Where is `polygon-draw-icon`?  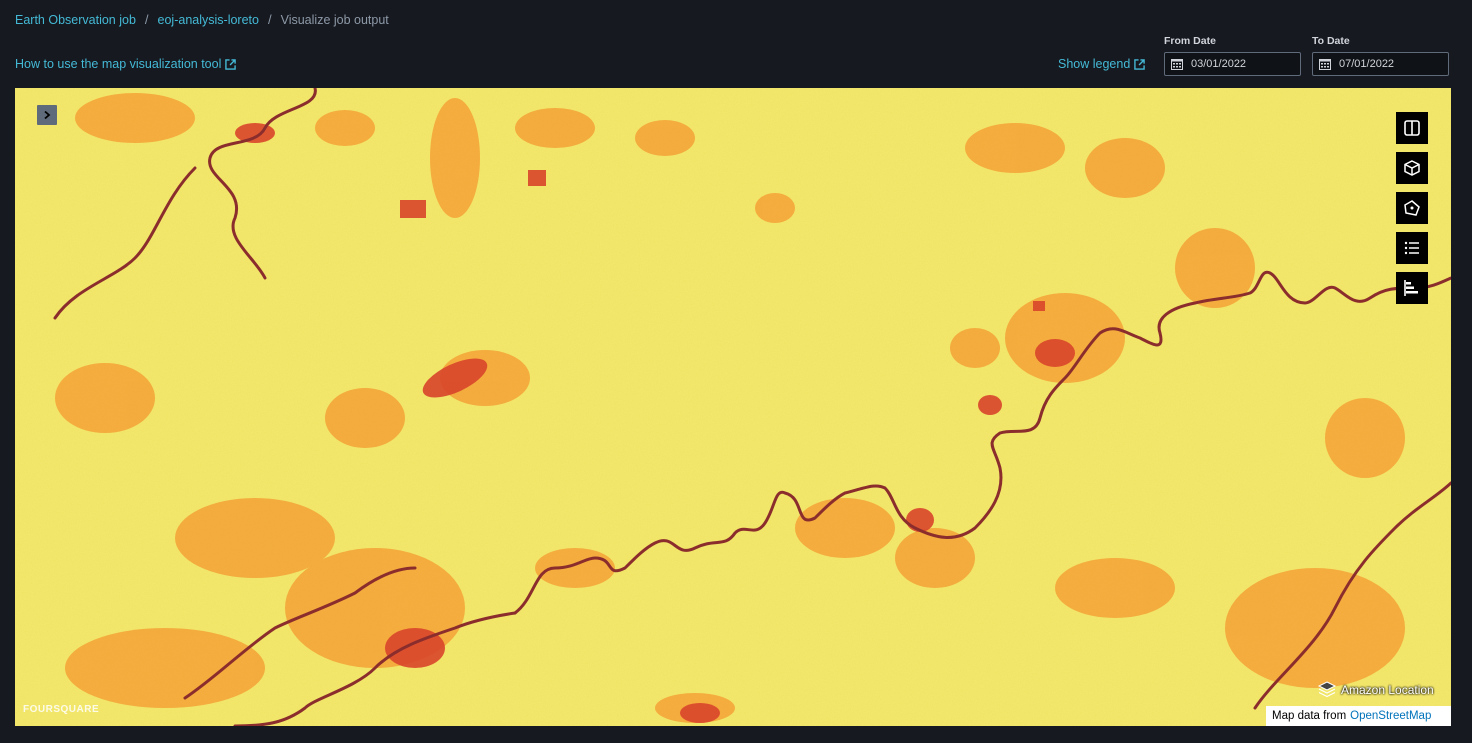 polygon-draw-icon is located at coordinates (1412, 208).